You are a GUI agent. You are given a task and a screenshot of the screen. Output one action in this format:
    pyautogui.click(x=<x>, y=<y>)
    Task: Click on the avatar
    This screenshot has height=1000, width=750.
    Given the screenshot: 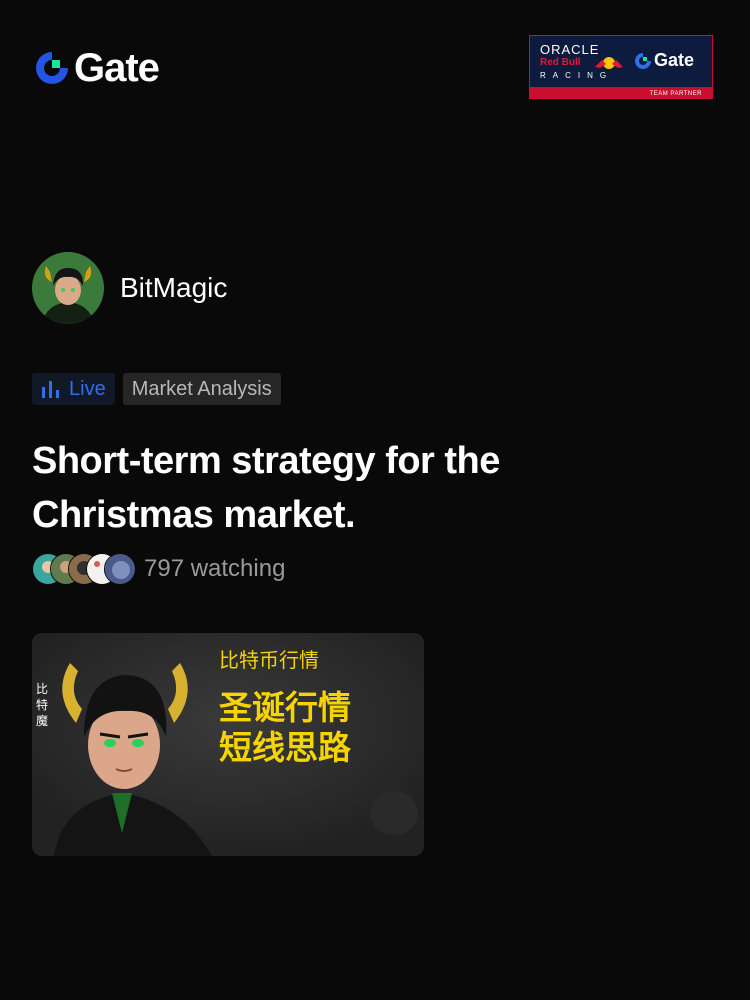 What is the action you would take?
    pyautogui.click(x=68, y=288)
    